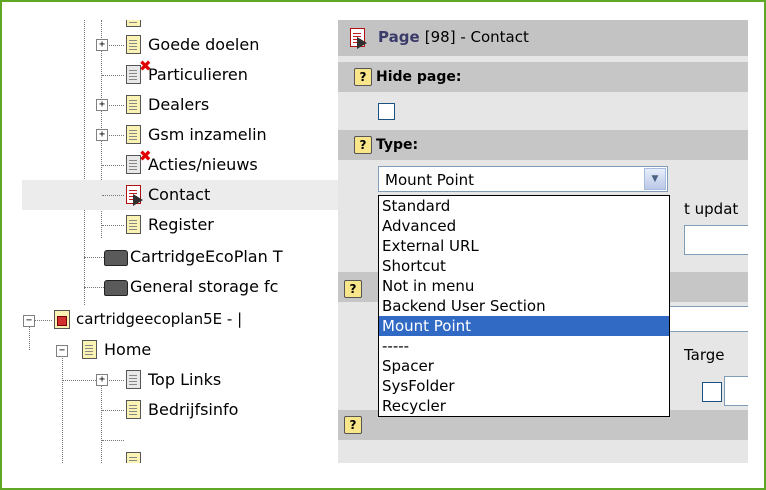  Describe the element at coordinates (474, 37) in the screenshot. I see `page-header-title: [98] - Contact` at that location.